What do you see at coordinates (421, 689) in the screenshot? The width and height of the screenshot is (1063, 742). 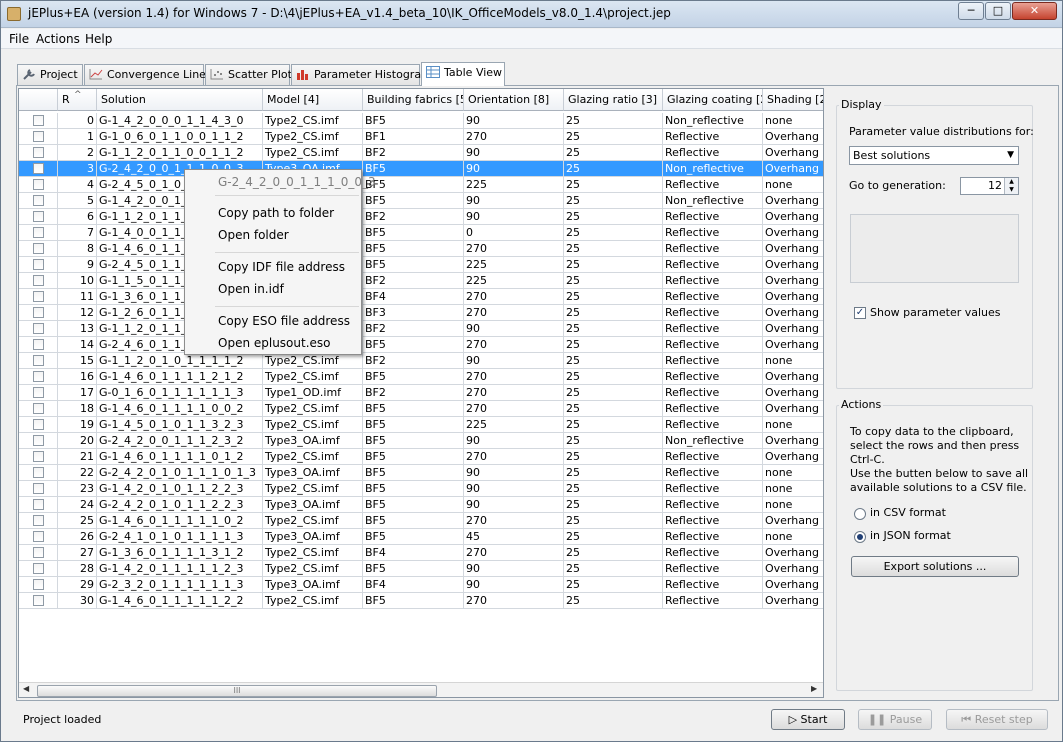 I see `horizontal-scrollbar: ◀ III ▶` at bounding box center [421, 689].